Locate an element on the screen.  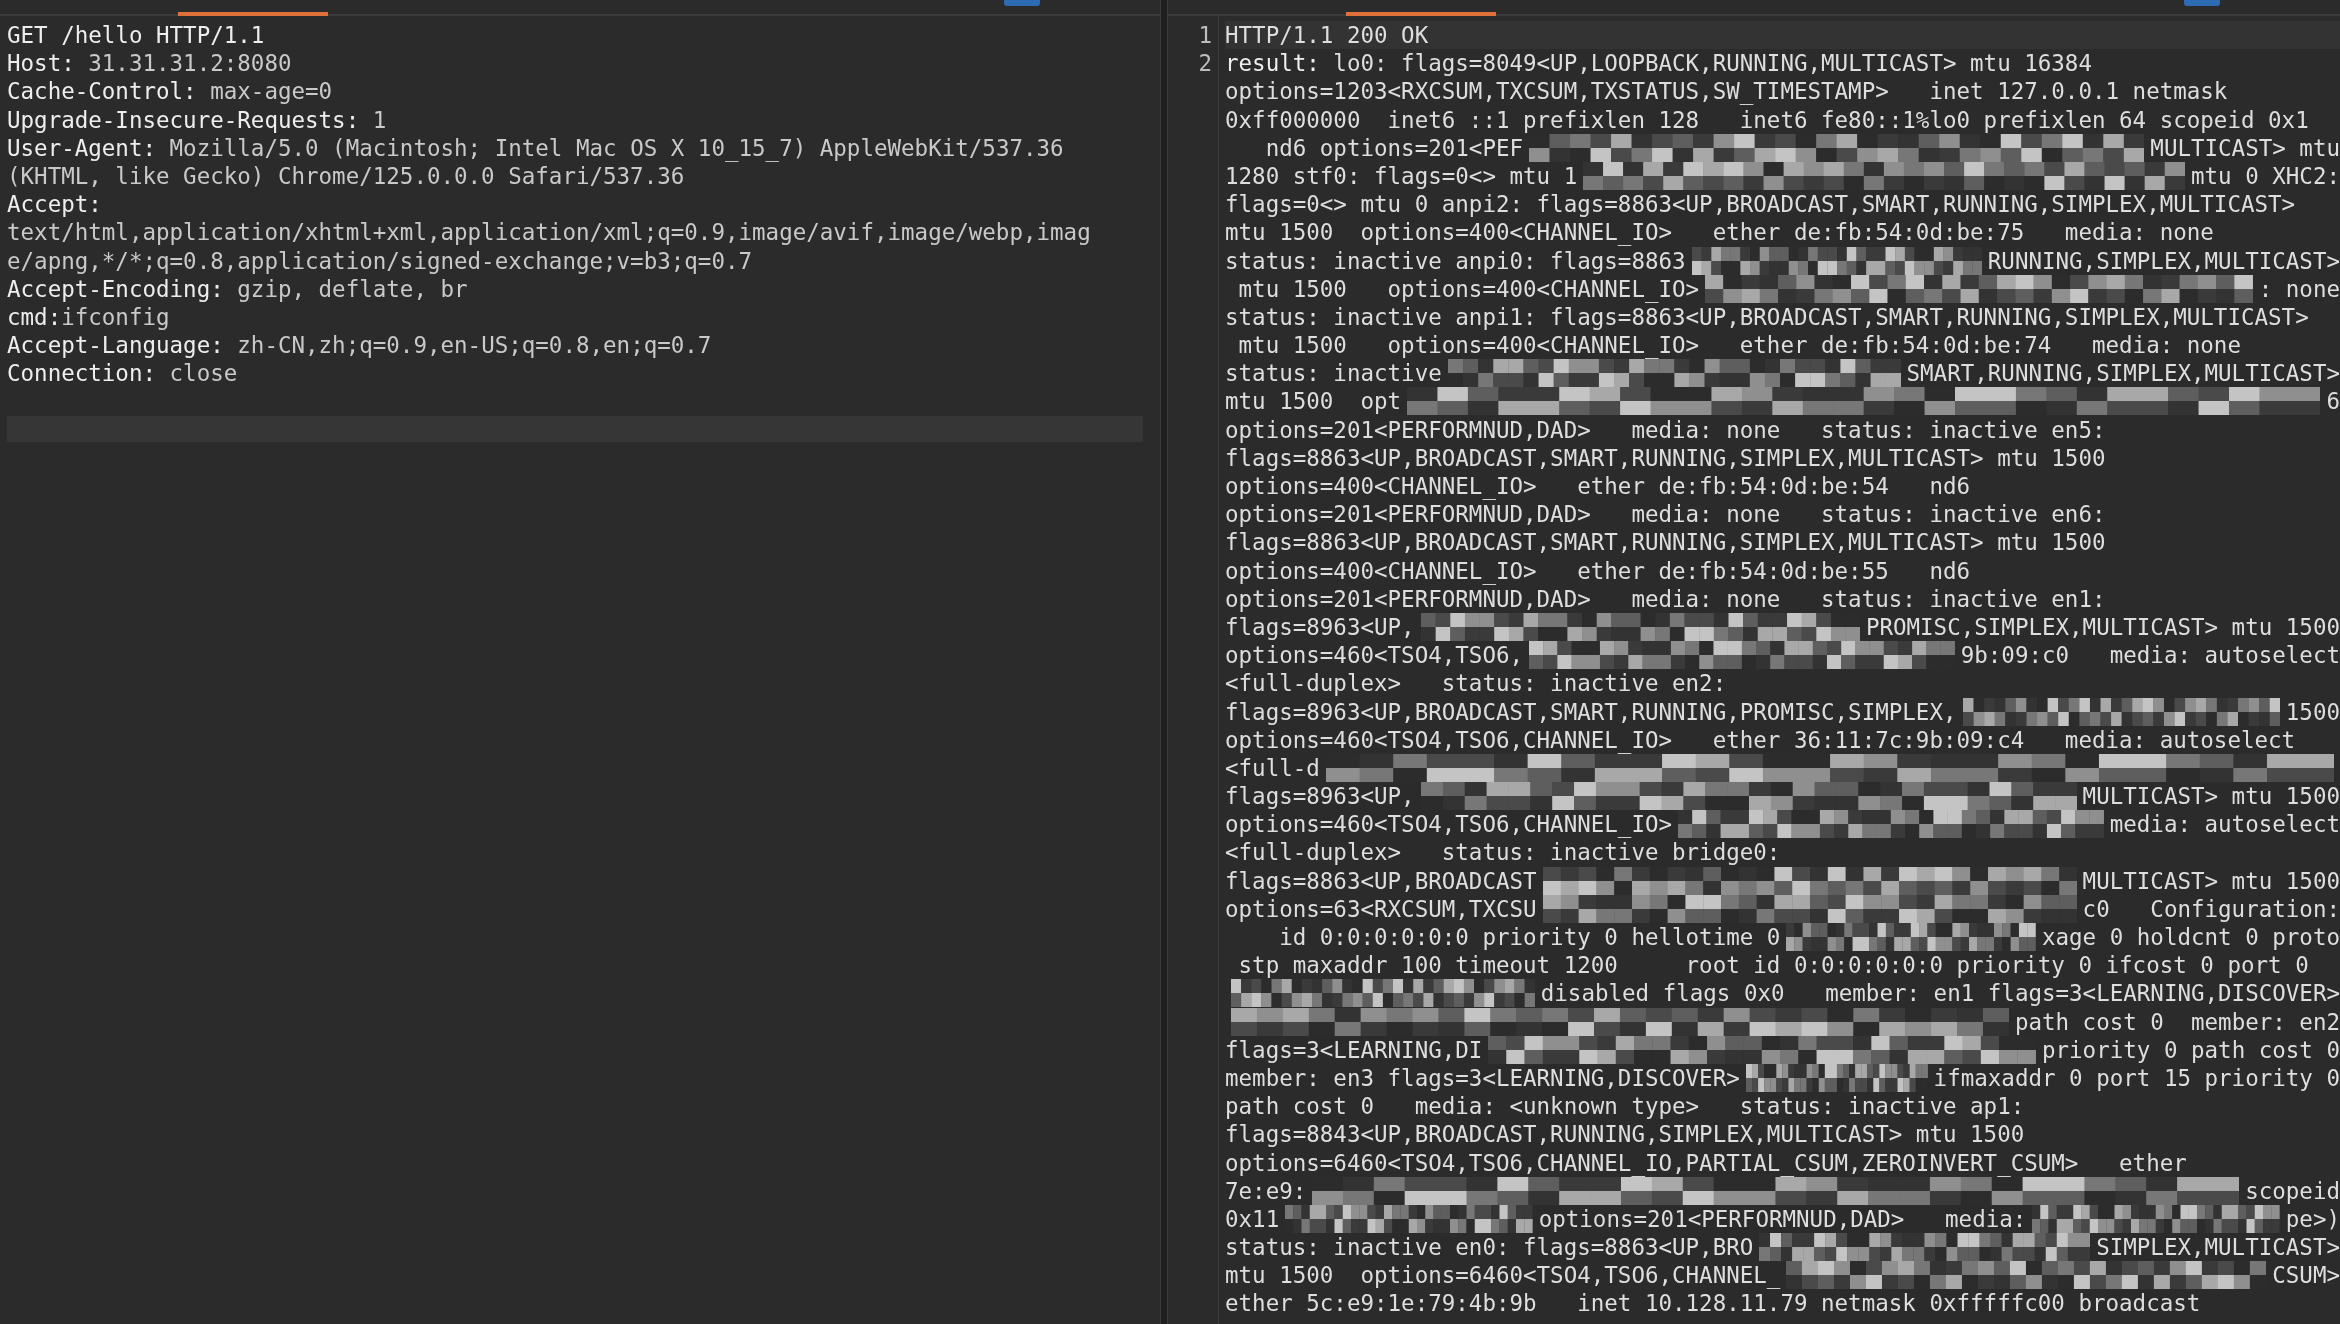
code-text: flags=8843<UP,BROADCAST,RUNNING,SIMPLEX,MULTICAST> mtu 1500 is located at coordinates (1625, 1134).